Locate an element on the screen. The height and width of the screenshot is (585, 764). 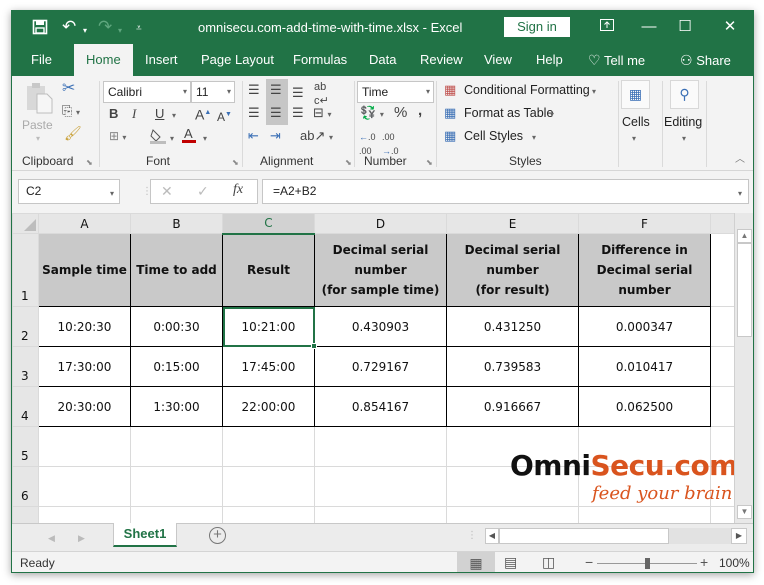
select-all-button is located at coordinates (25, 223).